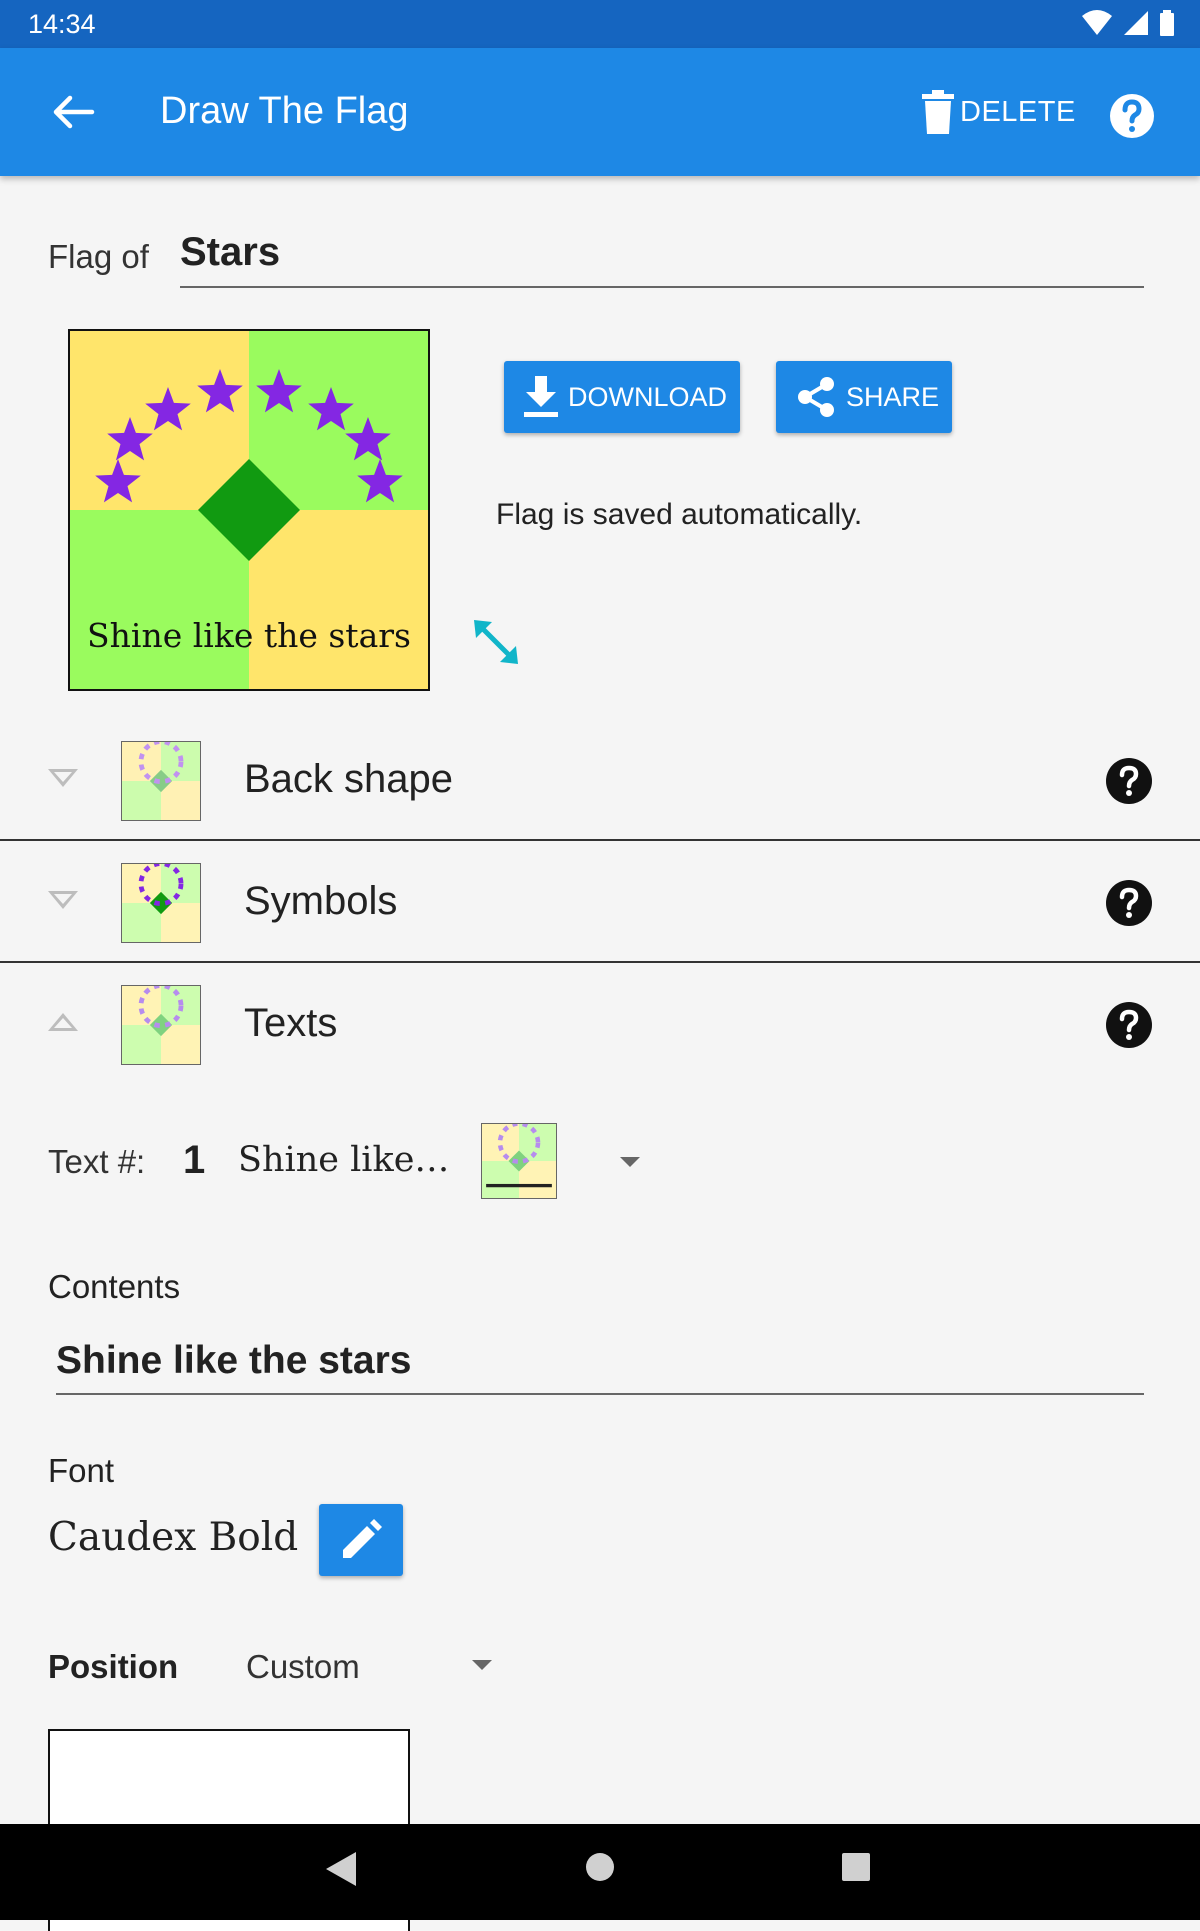  What do you see at coordinates (113, 1666) in the screenshot?
I see `position-label: Position` at bounding box center [113, 1666].